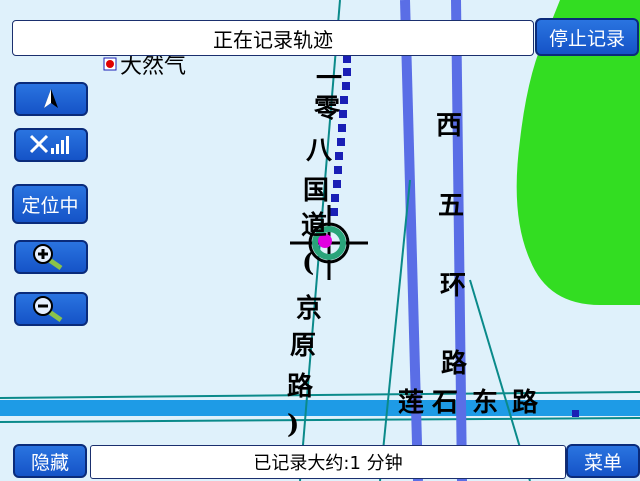  I want to click on zoom-out-icon, so click(48, 309).